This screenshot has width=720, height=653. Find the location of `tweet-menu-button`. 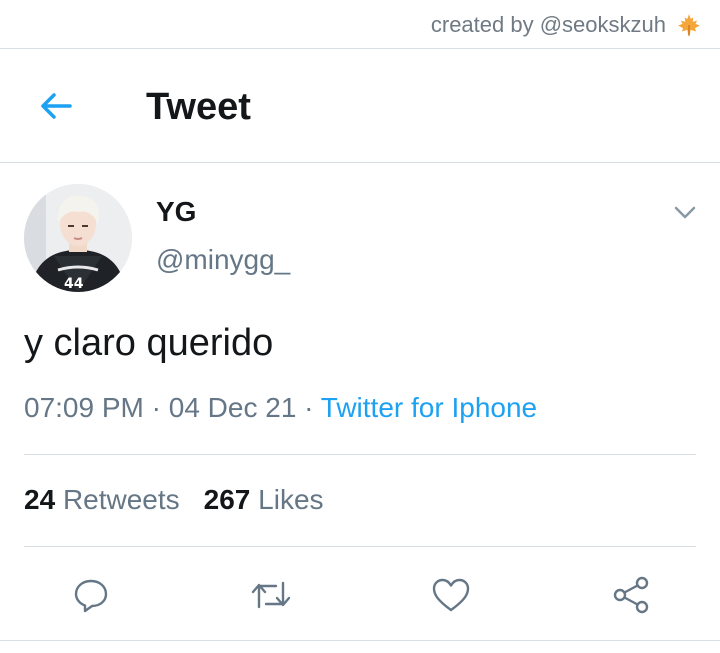

tweet-menu-button is located at coordinates (685, 213).